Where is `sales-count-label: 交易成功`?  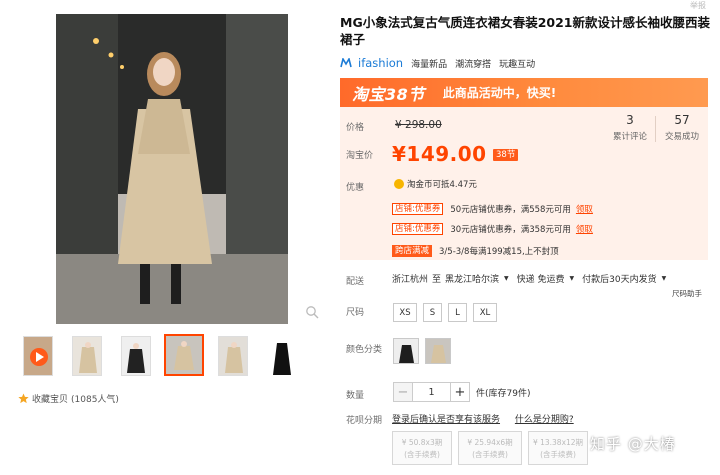 sales-count-label: 交易成功 is located at coordinates (681, 137).